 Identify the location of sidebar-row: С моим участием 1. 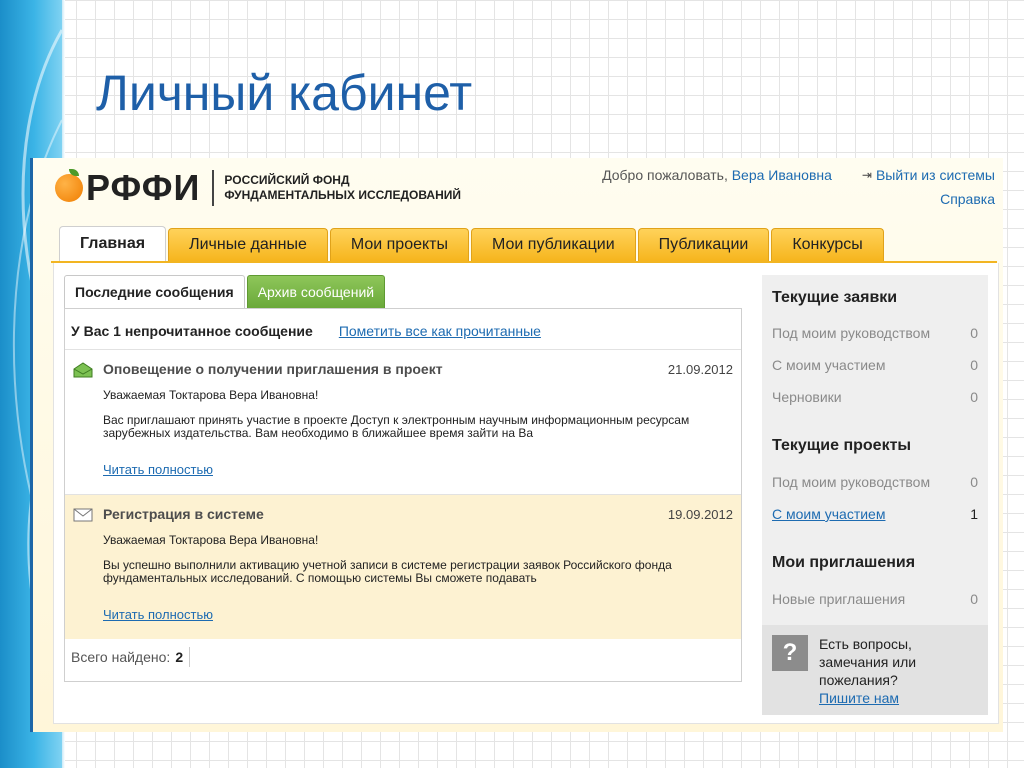
(875, 514).